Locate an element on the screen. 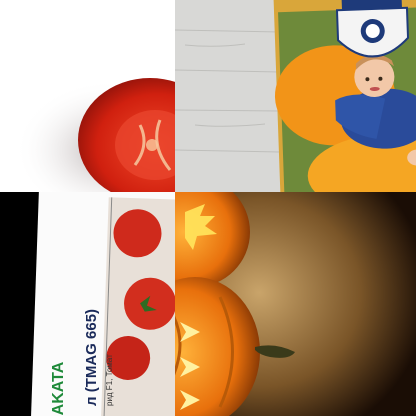 This screenshot has height=416, width=416. packet-product: л (TMAG 665) is located at coordinates (91, 357).